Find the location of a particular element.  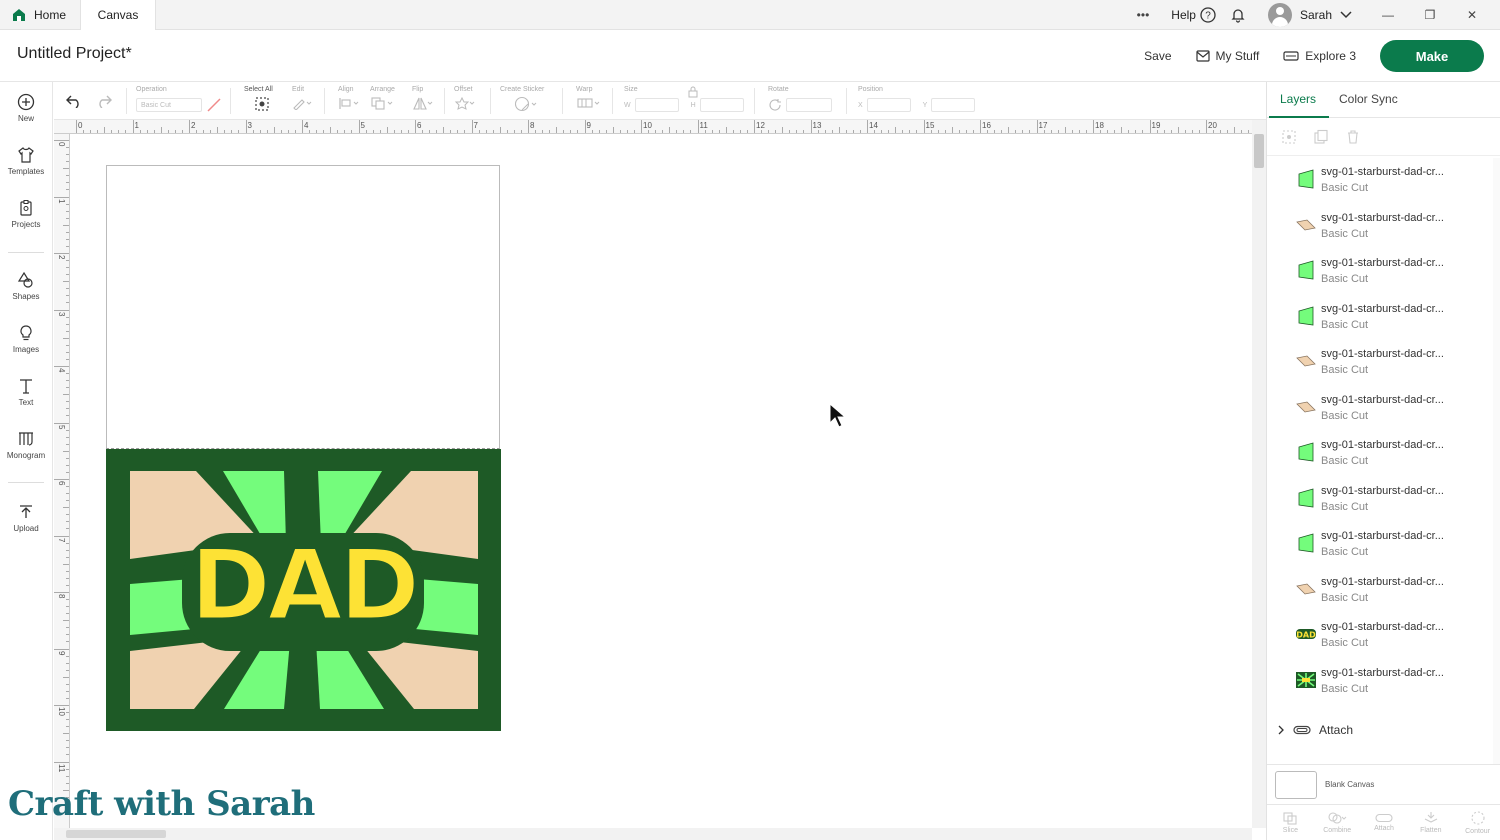

combine-button: Combine is located at coordinates (1337, 822).